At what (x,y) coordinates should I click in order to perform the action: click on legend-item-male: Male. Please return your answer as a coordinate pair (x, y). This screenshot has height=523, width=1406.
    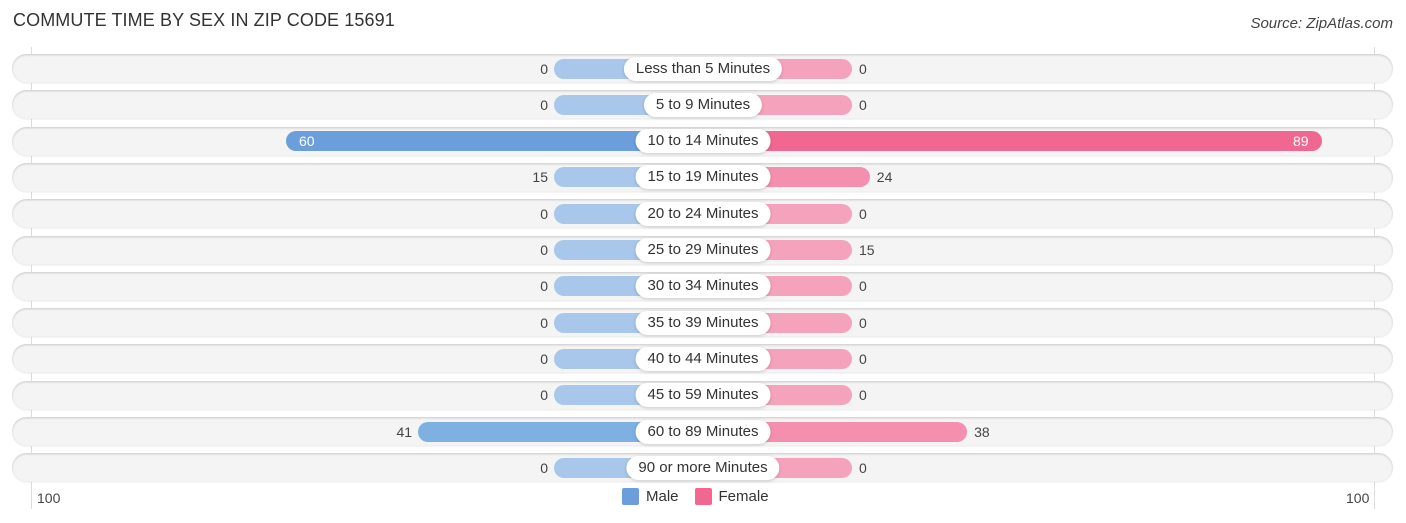
    Looking at the image, I should click on (650, 496).